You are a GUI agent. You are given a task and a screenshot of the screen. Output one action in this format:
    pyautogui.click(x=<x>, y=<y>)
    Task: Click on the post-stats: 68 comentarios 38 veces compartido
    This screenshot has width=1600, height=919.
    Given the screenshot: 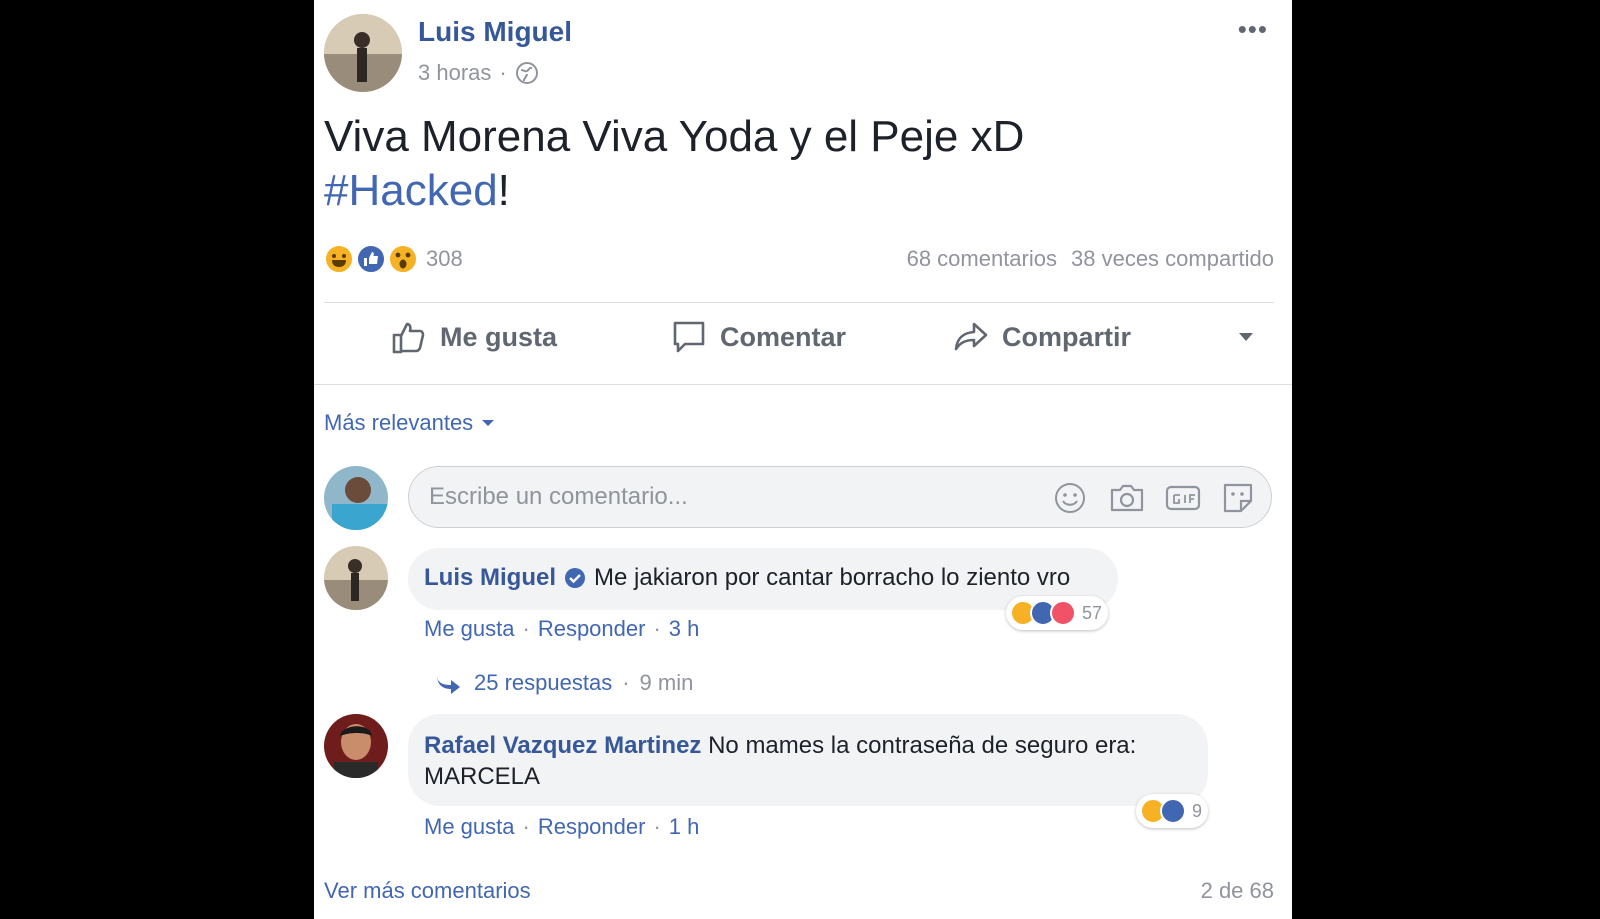 What is the action you would take?
    pyautogui.click(x=1090, y=259)
    